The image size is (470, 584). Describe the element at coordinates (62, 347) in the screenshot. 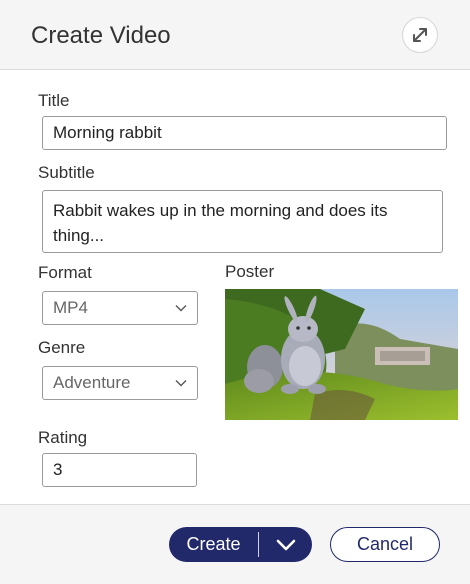

I see `genre-label: Genre` at that location.